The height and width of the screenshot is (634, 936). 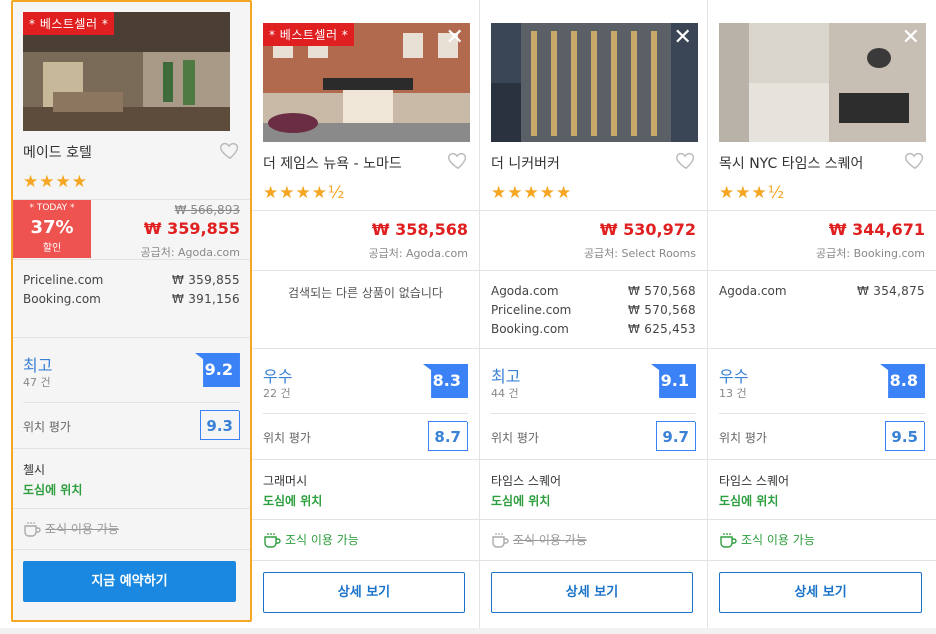 I want to click on review-score: 8.8, so click(x=902, y=381).